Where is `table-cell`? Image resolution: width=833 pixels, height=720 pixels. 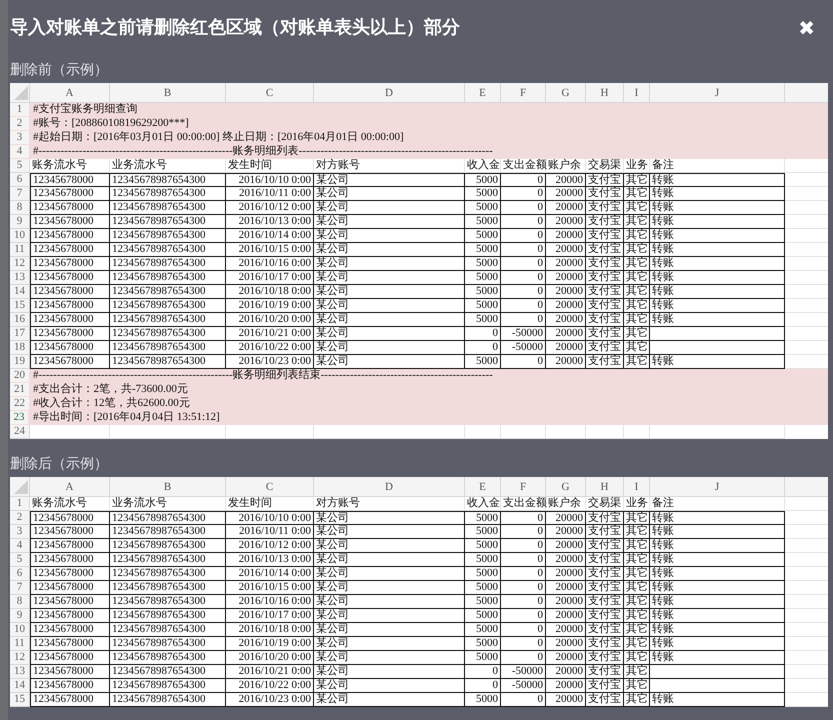
table-cell is located at coordinates (637, 432).